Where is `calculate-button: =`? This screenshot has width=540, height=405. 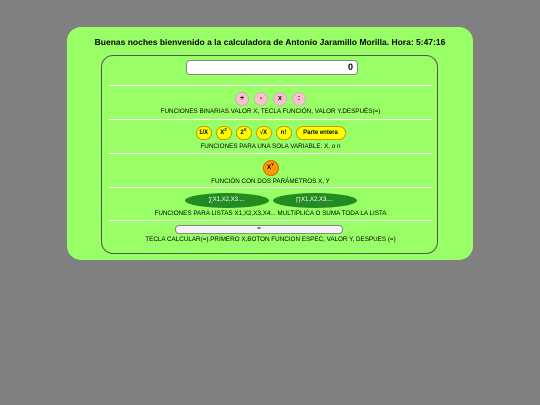 calculate-button: = is located at coordinates (259, 229).